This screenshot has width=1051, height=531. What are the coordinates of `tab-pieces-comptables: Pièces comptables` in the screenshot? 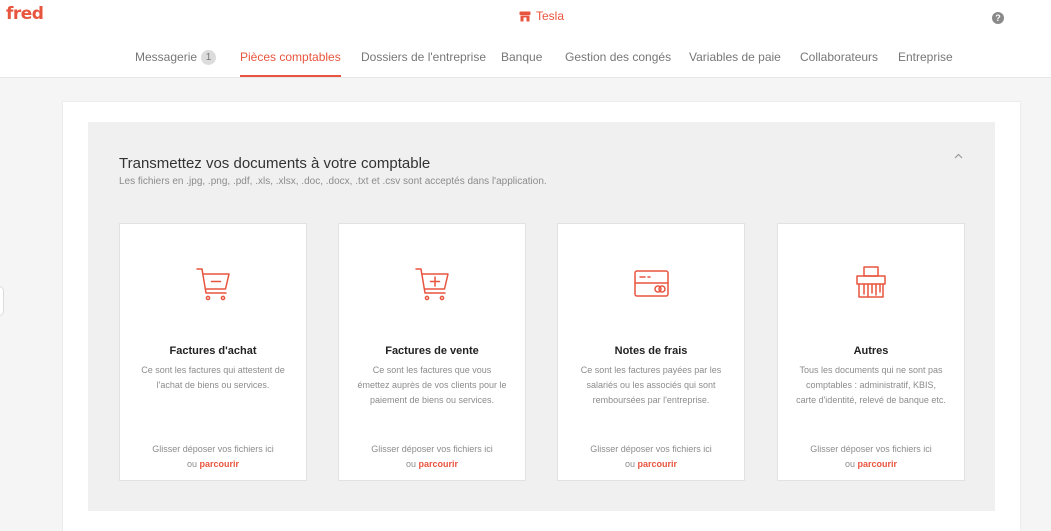 It's located at (290, 58).